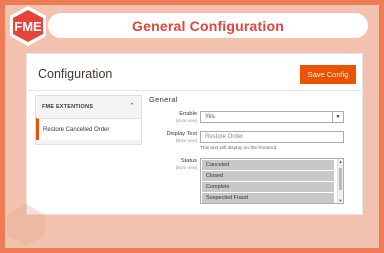 The width and height of the screenshot is (384, 253). What do you see at coordinates (337, 117) in the screenshot?
I see `caret-down-icon: ▼` at bounding box center [337, 117].